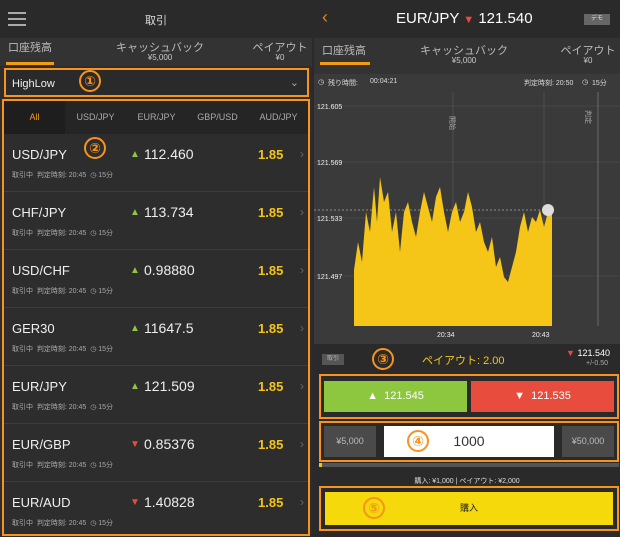  I want to click on chevron-down-icon: ⌄, so click(294, 83).